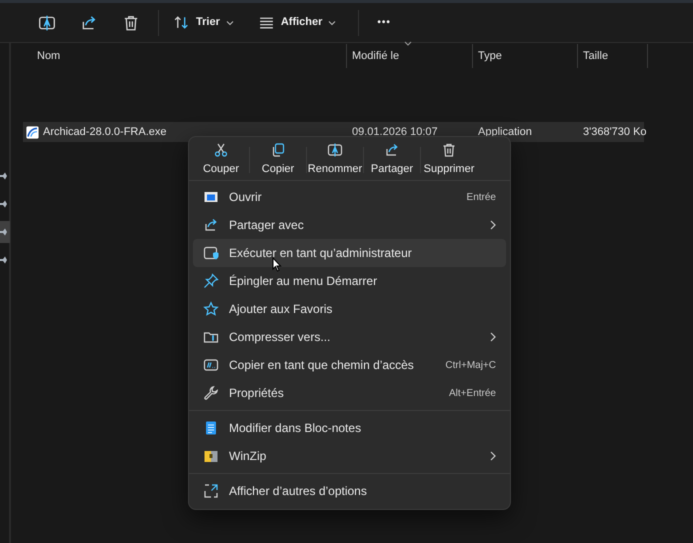  I want to click on expand-icon, so click(211, 491).